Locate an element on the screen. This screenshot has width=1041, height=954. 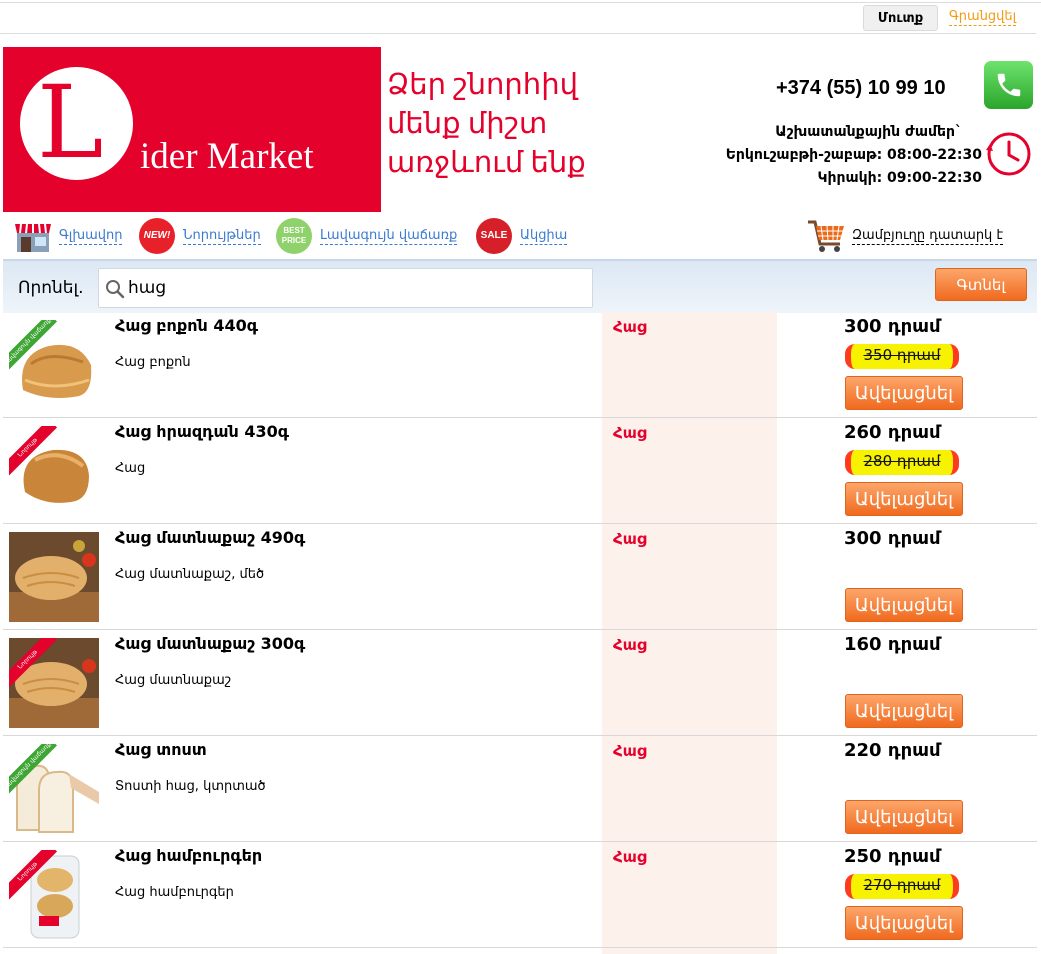
new-badge: NEW! is located at coordinates (157, 236).